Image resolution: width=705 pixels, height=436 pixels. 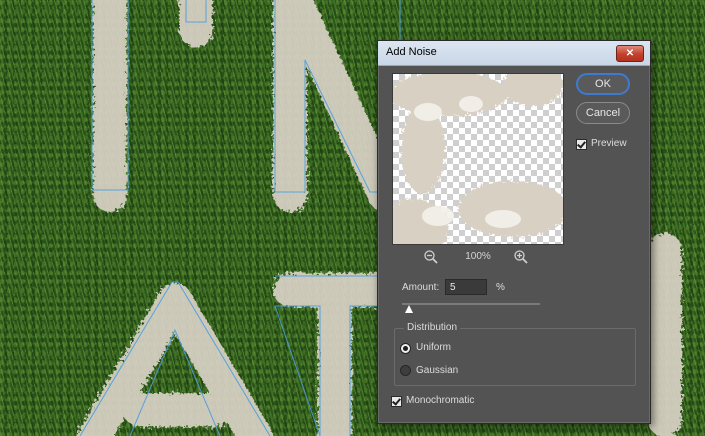 What do you see at coordinates (603, 113) in the screenshot?
I see `cancel-button: Cancel` at bounding box center [603, 113].